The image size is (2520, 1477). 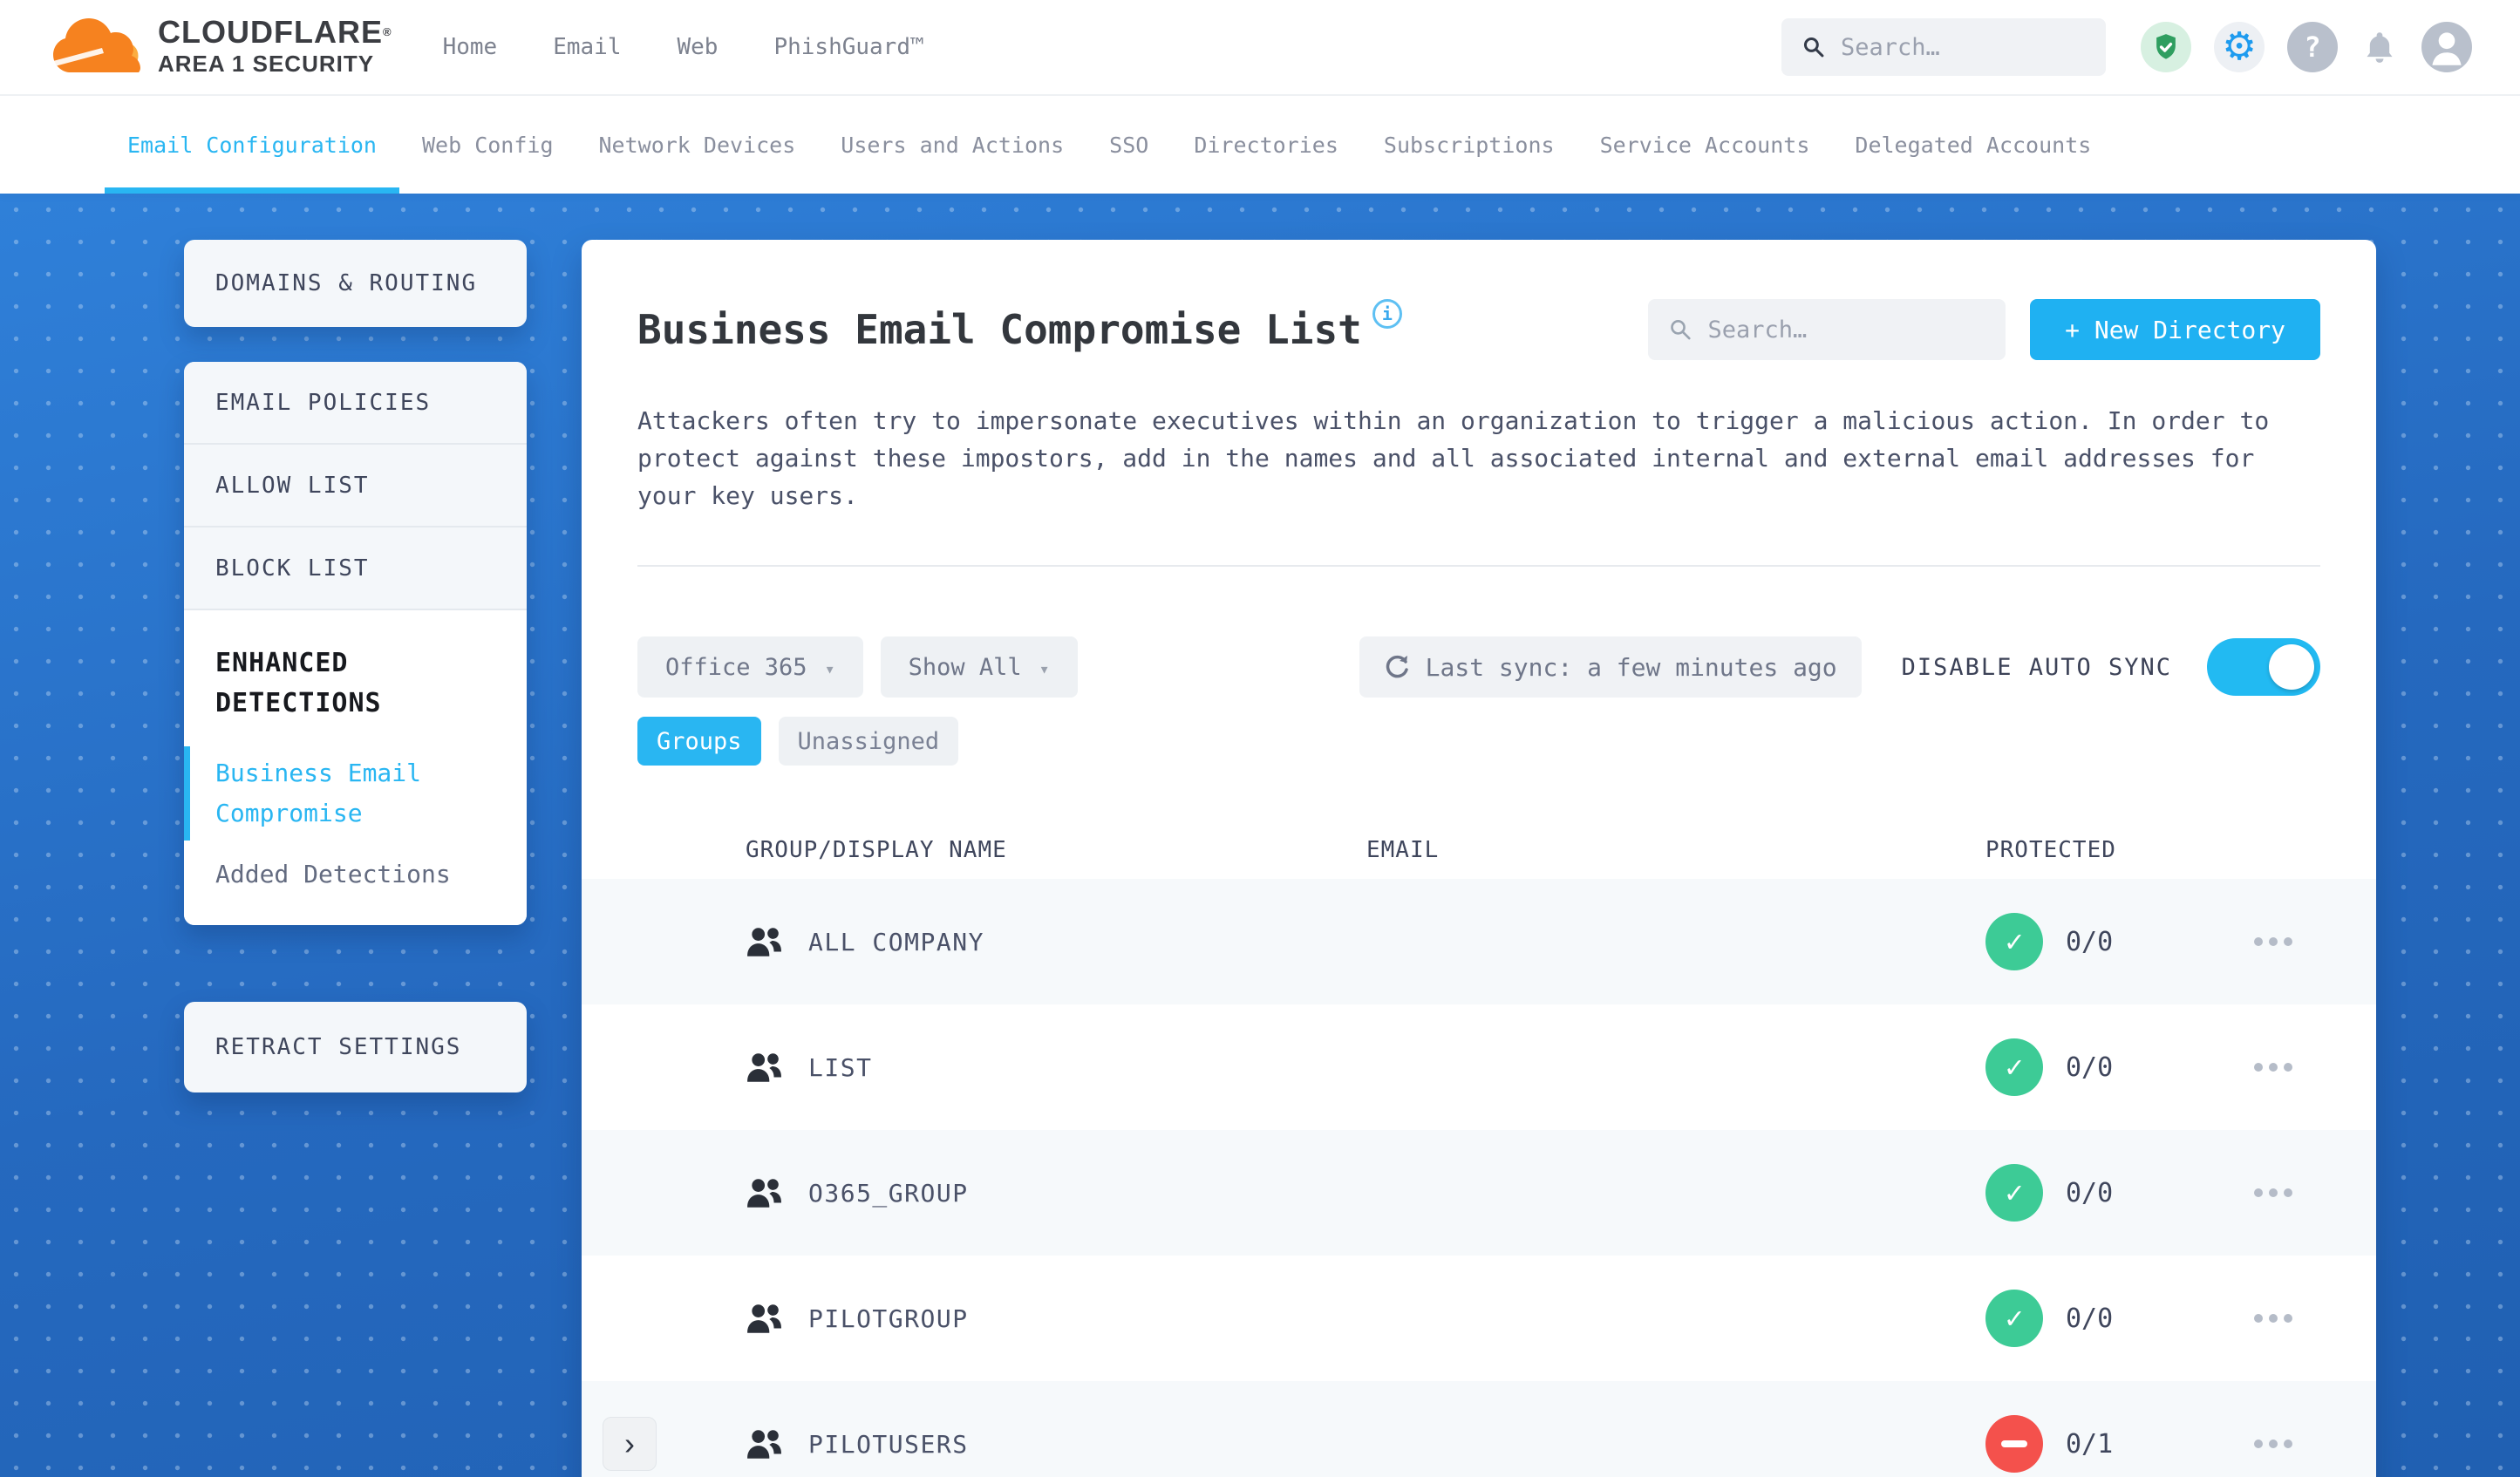 I want to click on brand-text: CLOUDFLARE® AREA 1 SECURITY, so click(x=275, y=47).